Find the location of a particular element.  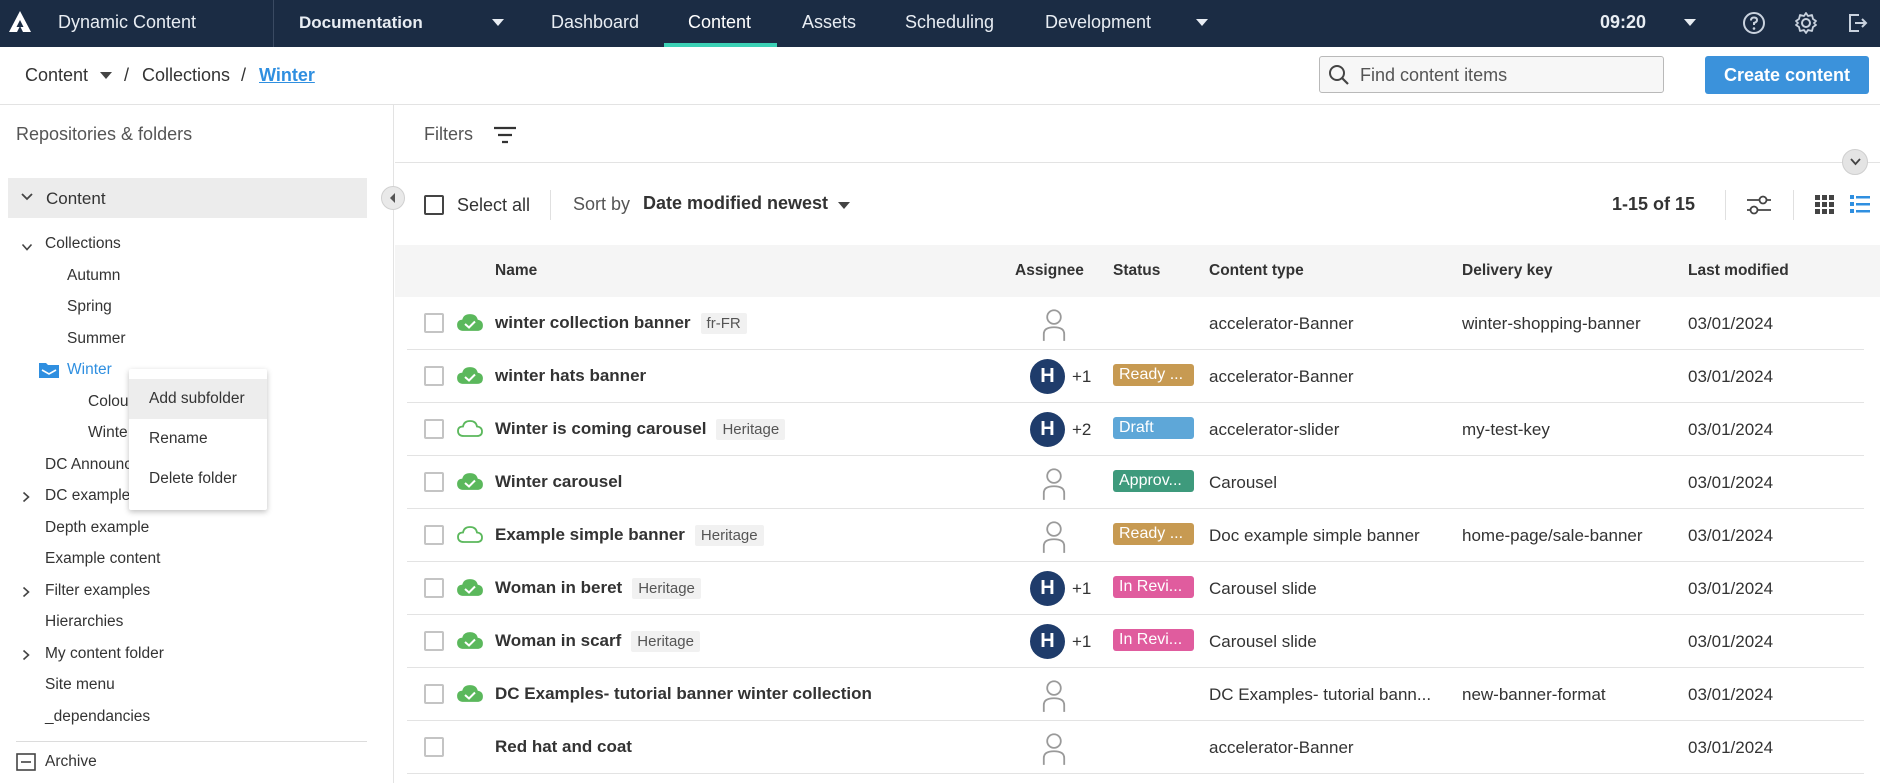

row-name-text: winter hats banner is located at coordinates (570, 375).